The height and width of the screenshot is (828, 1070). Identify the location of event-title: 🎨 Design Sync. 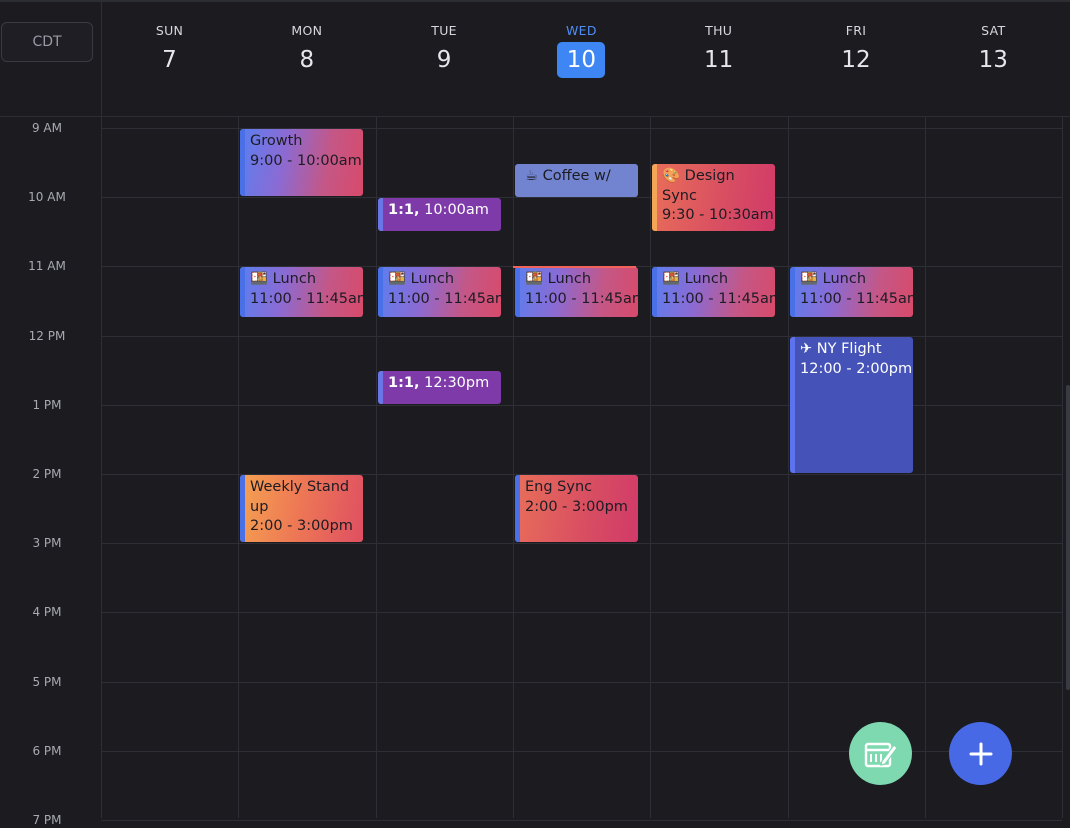
(698, 186).